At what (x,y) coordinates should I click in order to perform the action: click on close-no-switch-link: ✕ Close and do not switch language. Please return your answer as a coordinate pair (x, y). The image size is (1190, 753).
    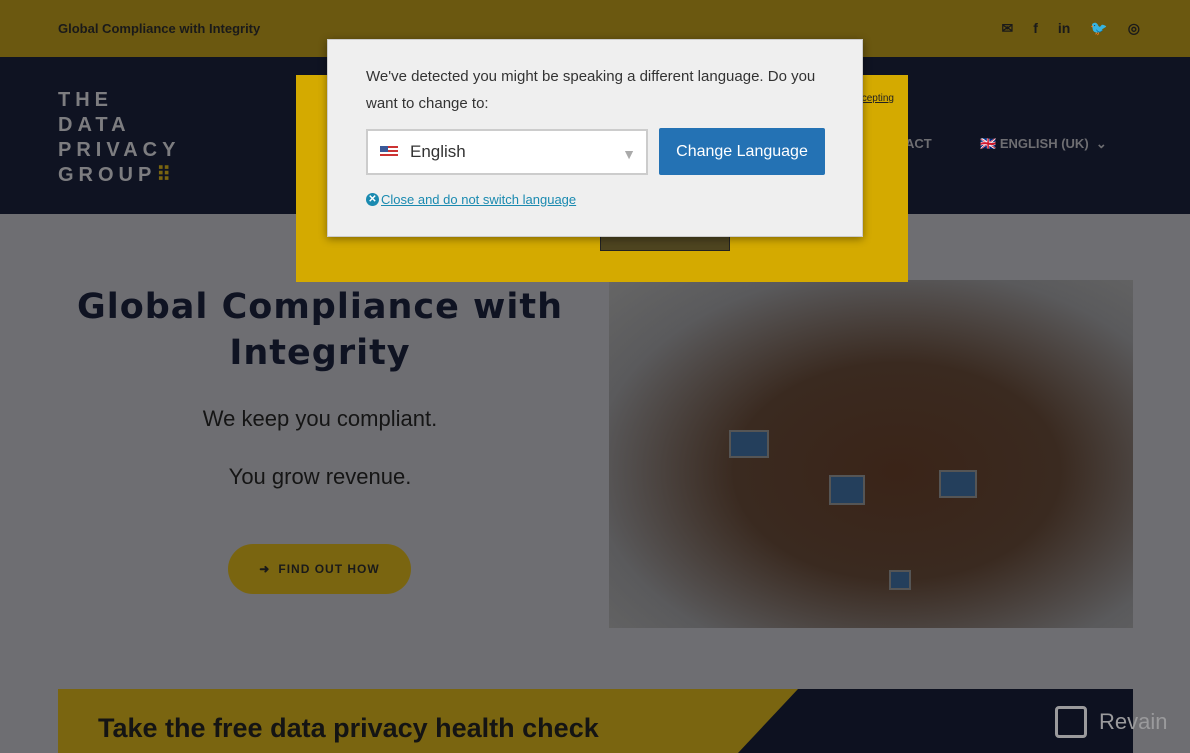
    Looking at the image, I should click on (471, 199).